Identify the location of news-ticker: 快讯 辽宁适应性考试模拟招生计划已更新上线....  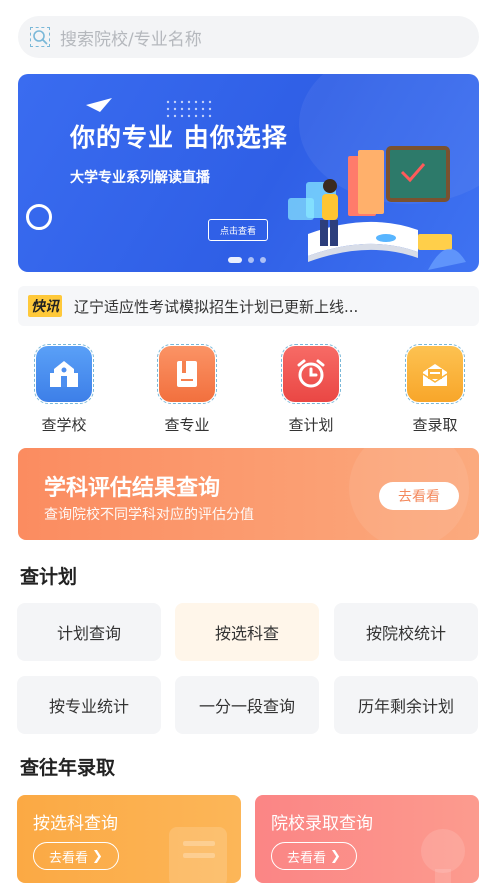
(248, 306).